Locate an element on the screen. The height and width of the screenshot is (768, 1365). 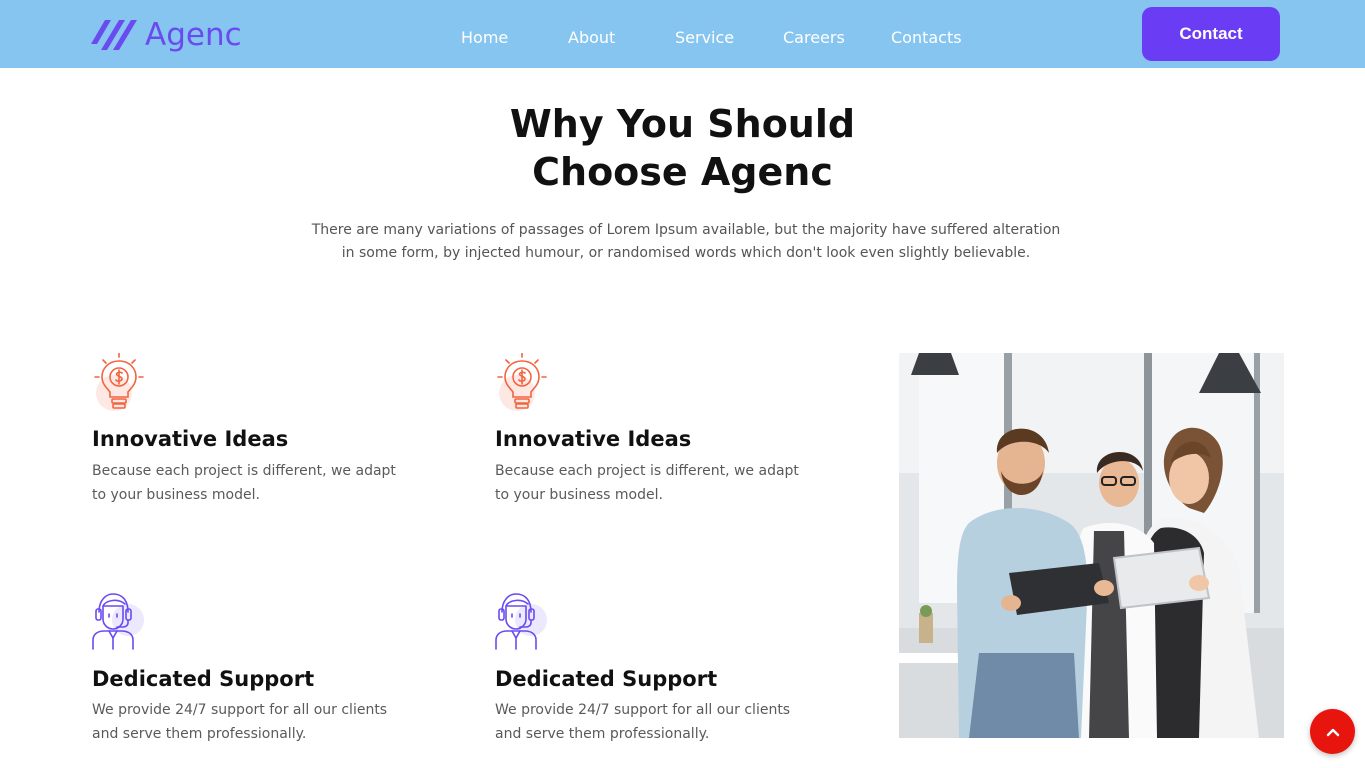
section-title-line-2: Choose Agenc is located at coordinates (682, 172).